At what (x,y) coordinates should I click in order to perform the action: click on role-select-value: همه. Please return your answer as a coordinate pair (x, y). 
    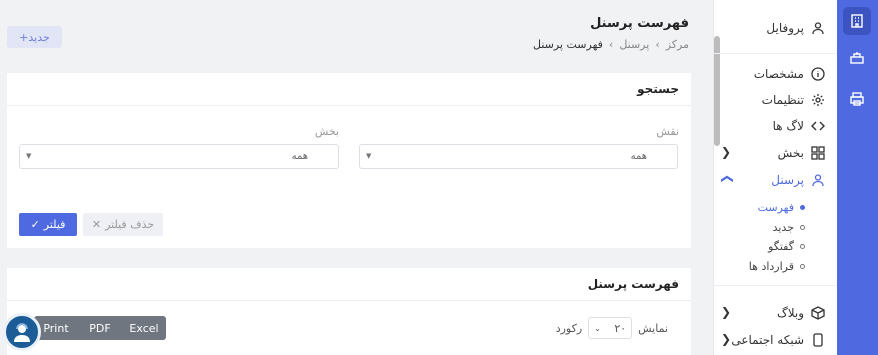
    Looking at the image, I should click on (638, 156).